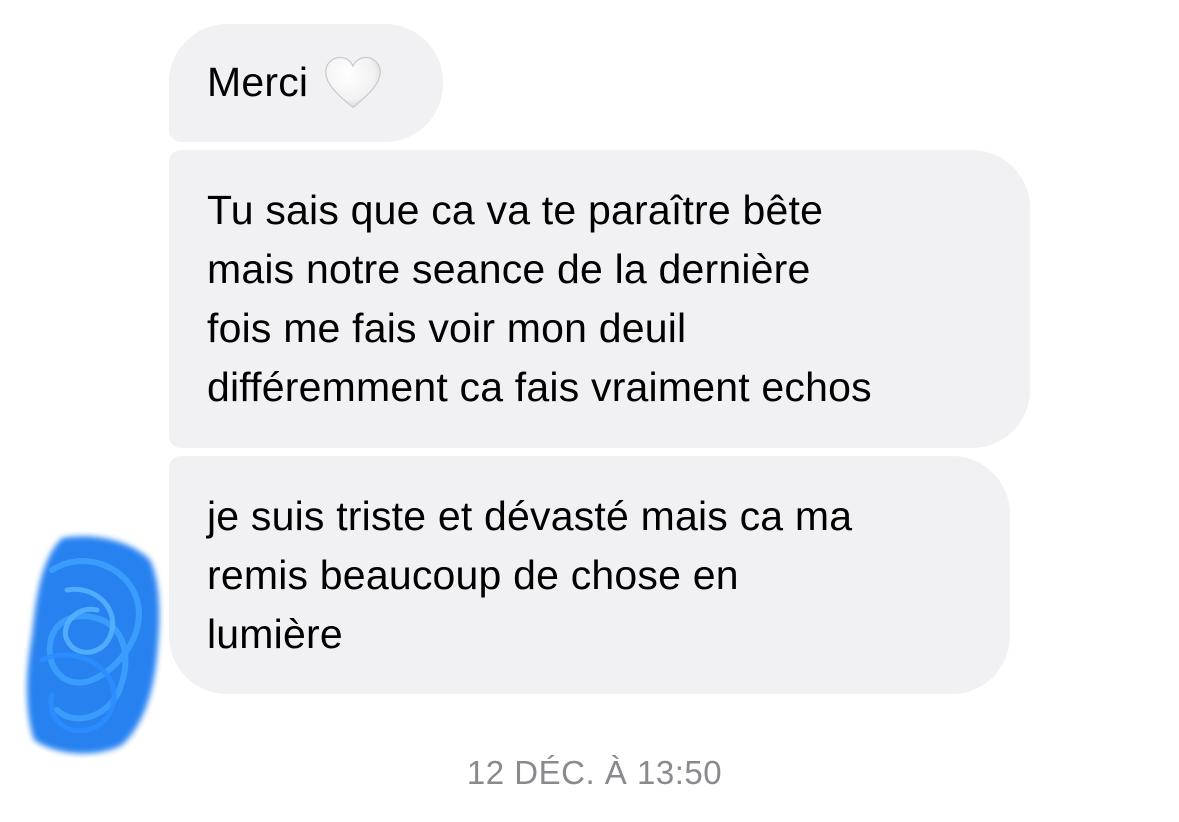  I want to click on message-timestamp: 12 DÉC. À 13:50, so click(594, 772).